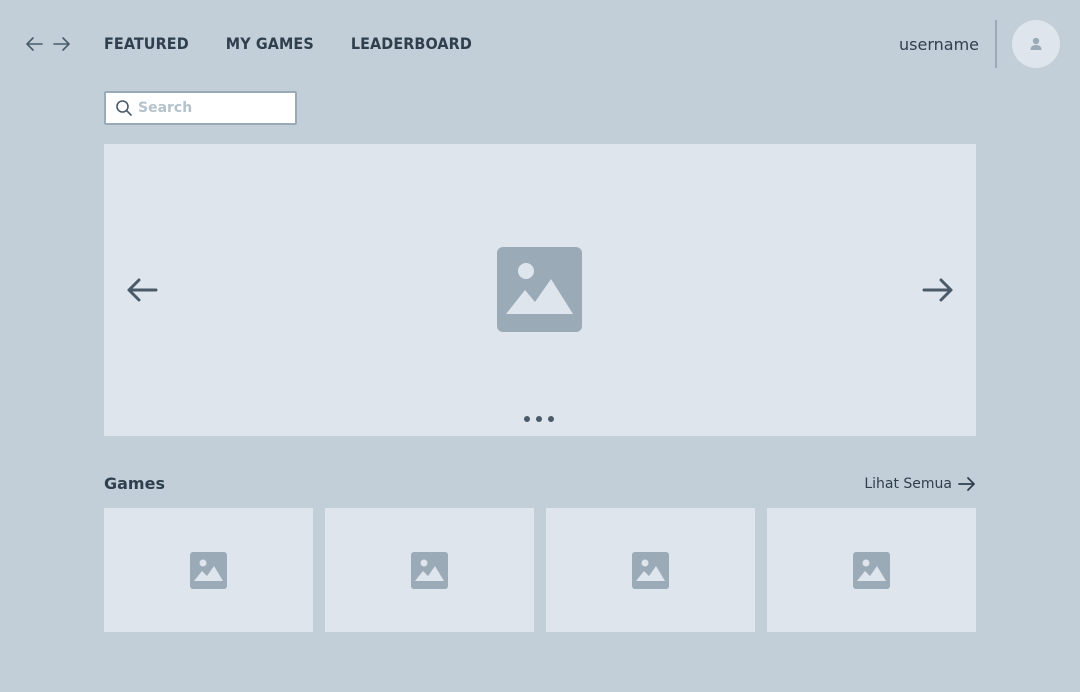 The width and height of the screenshot is (1080, 692). Describe the element at coordinates (966, 484) in the screenshot. I see `arrow-right-icon` at that location.